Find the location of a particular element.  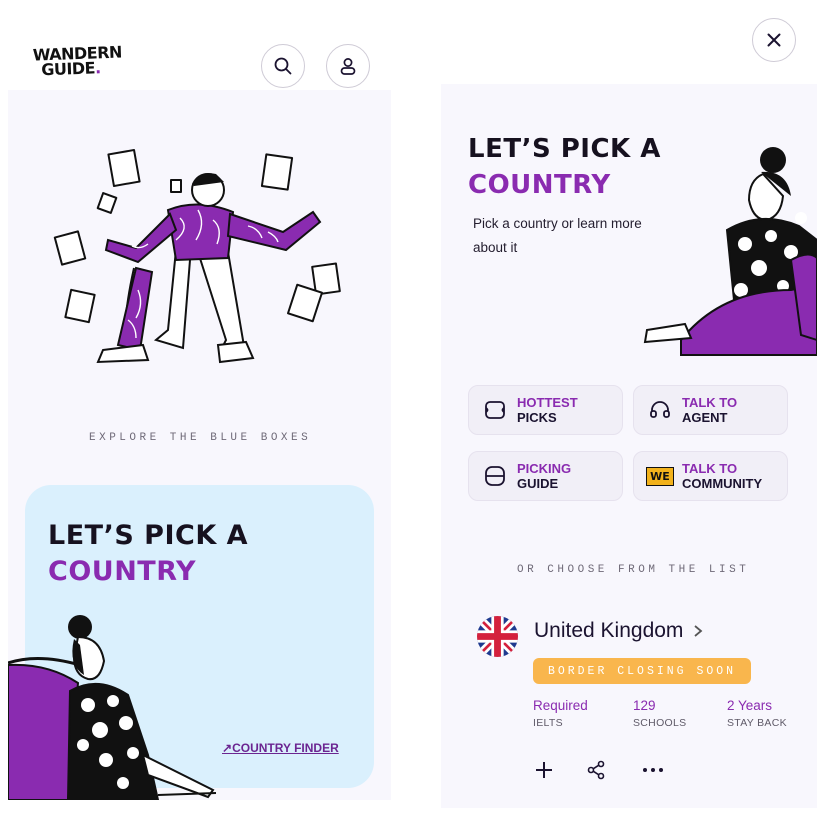

stat-label: SCHOOLS is located at coordinates (660, 723).